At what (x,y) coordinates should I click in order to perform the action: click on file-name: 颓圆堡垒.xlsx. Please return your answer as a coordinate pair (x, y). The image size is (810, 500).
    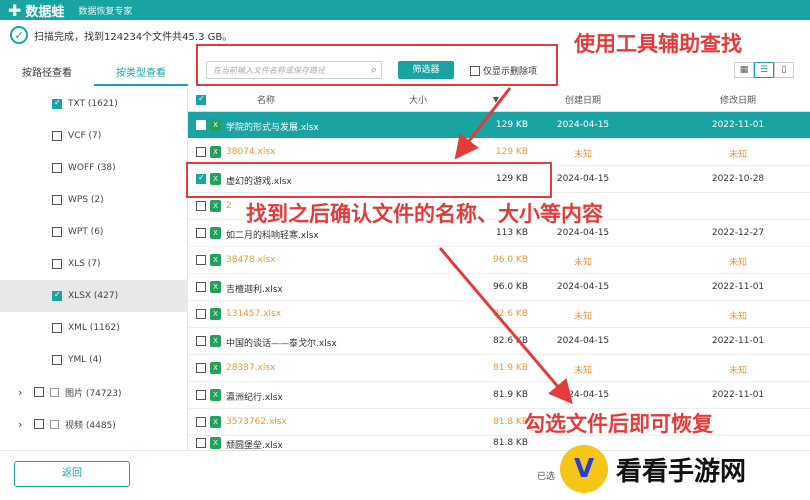
    Looking at the image, I should click on (254, 445).